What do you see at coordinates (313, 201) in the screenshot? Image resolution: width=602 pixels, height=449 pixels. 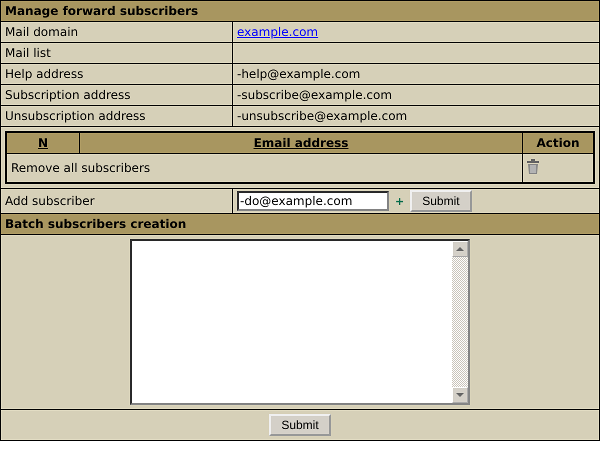 I see `email-field: -do@example.com` at bounding box center [313, 201].